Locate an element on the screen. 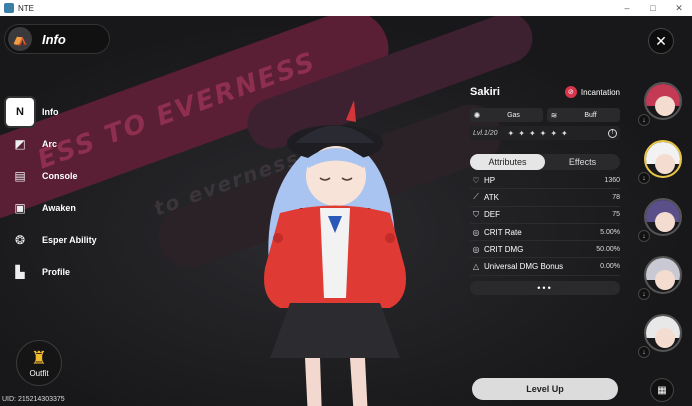 The height and width of the screenshot is (406, 692). outfit-button: ♜ Outfit is located at coordinates (39, 363).